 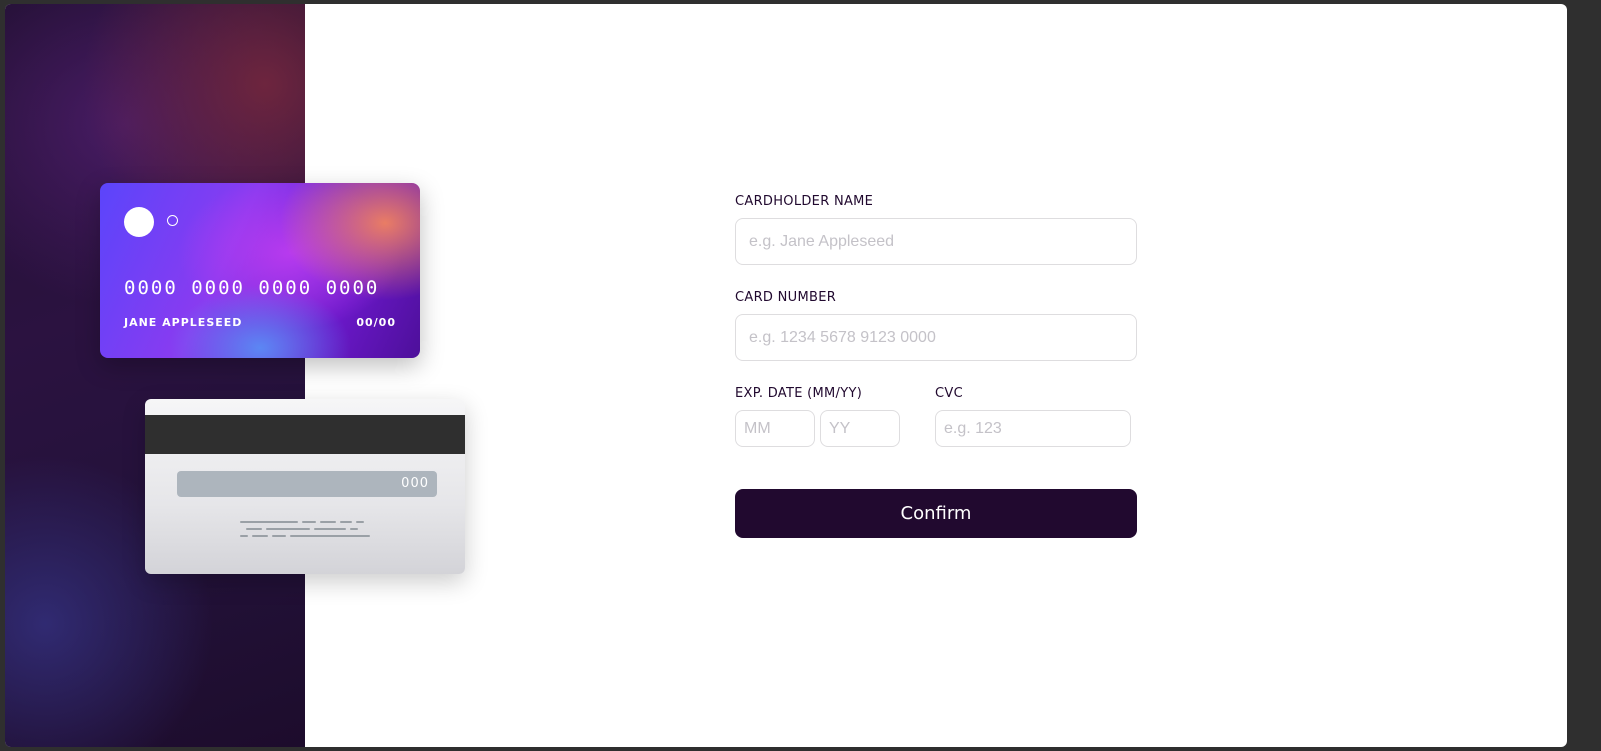 I want to click on expiry-cvc-row: EXP. DATE (MM/YY) CVC, so click(x=936, y=416).